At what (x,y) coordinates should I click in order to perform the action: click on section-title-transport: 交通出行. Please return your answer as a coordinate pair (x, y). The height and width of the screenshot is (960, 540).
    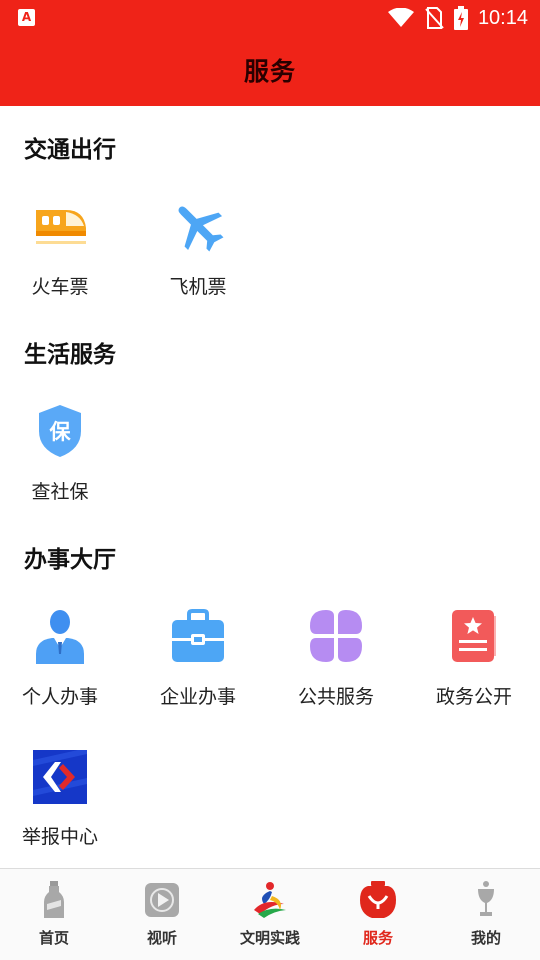
    Looking at the image, I should click on (70, 150).